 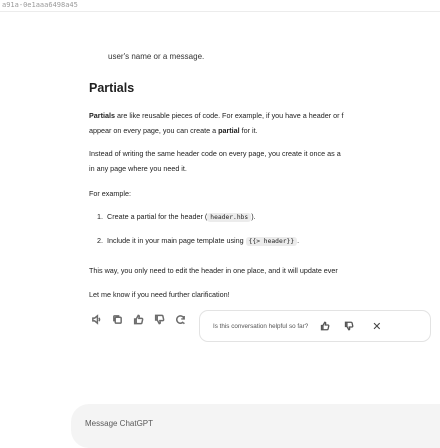 I want to click on example-label: For example:, so click(x=110, y=193).